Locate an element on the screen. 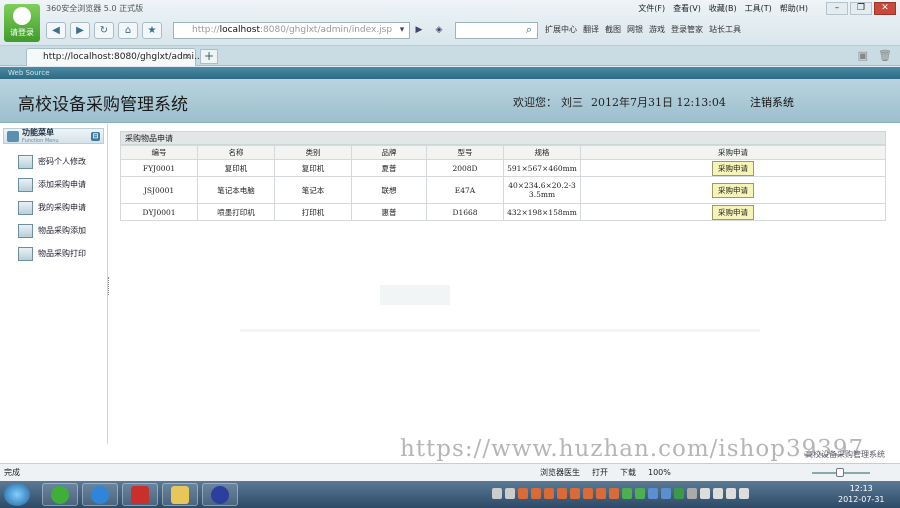 The height and width of the screenshot is (508, 900). search-icon: ⌕ is located at coordinates (529, 30).